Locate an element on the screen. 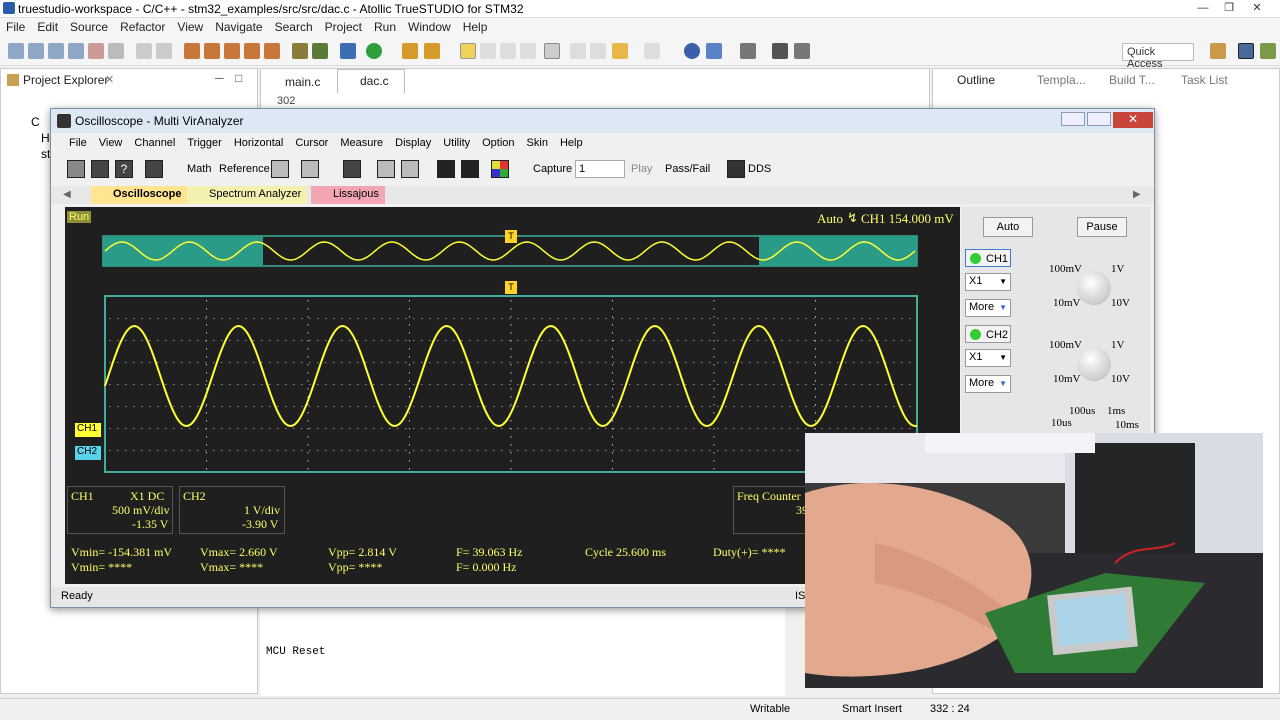 This screenshot has width=1280, height=720. ch2-level-marker: CH2 is located at coordinates (88, 453).